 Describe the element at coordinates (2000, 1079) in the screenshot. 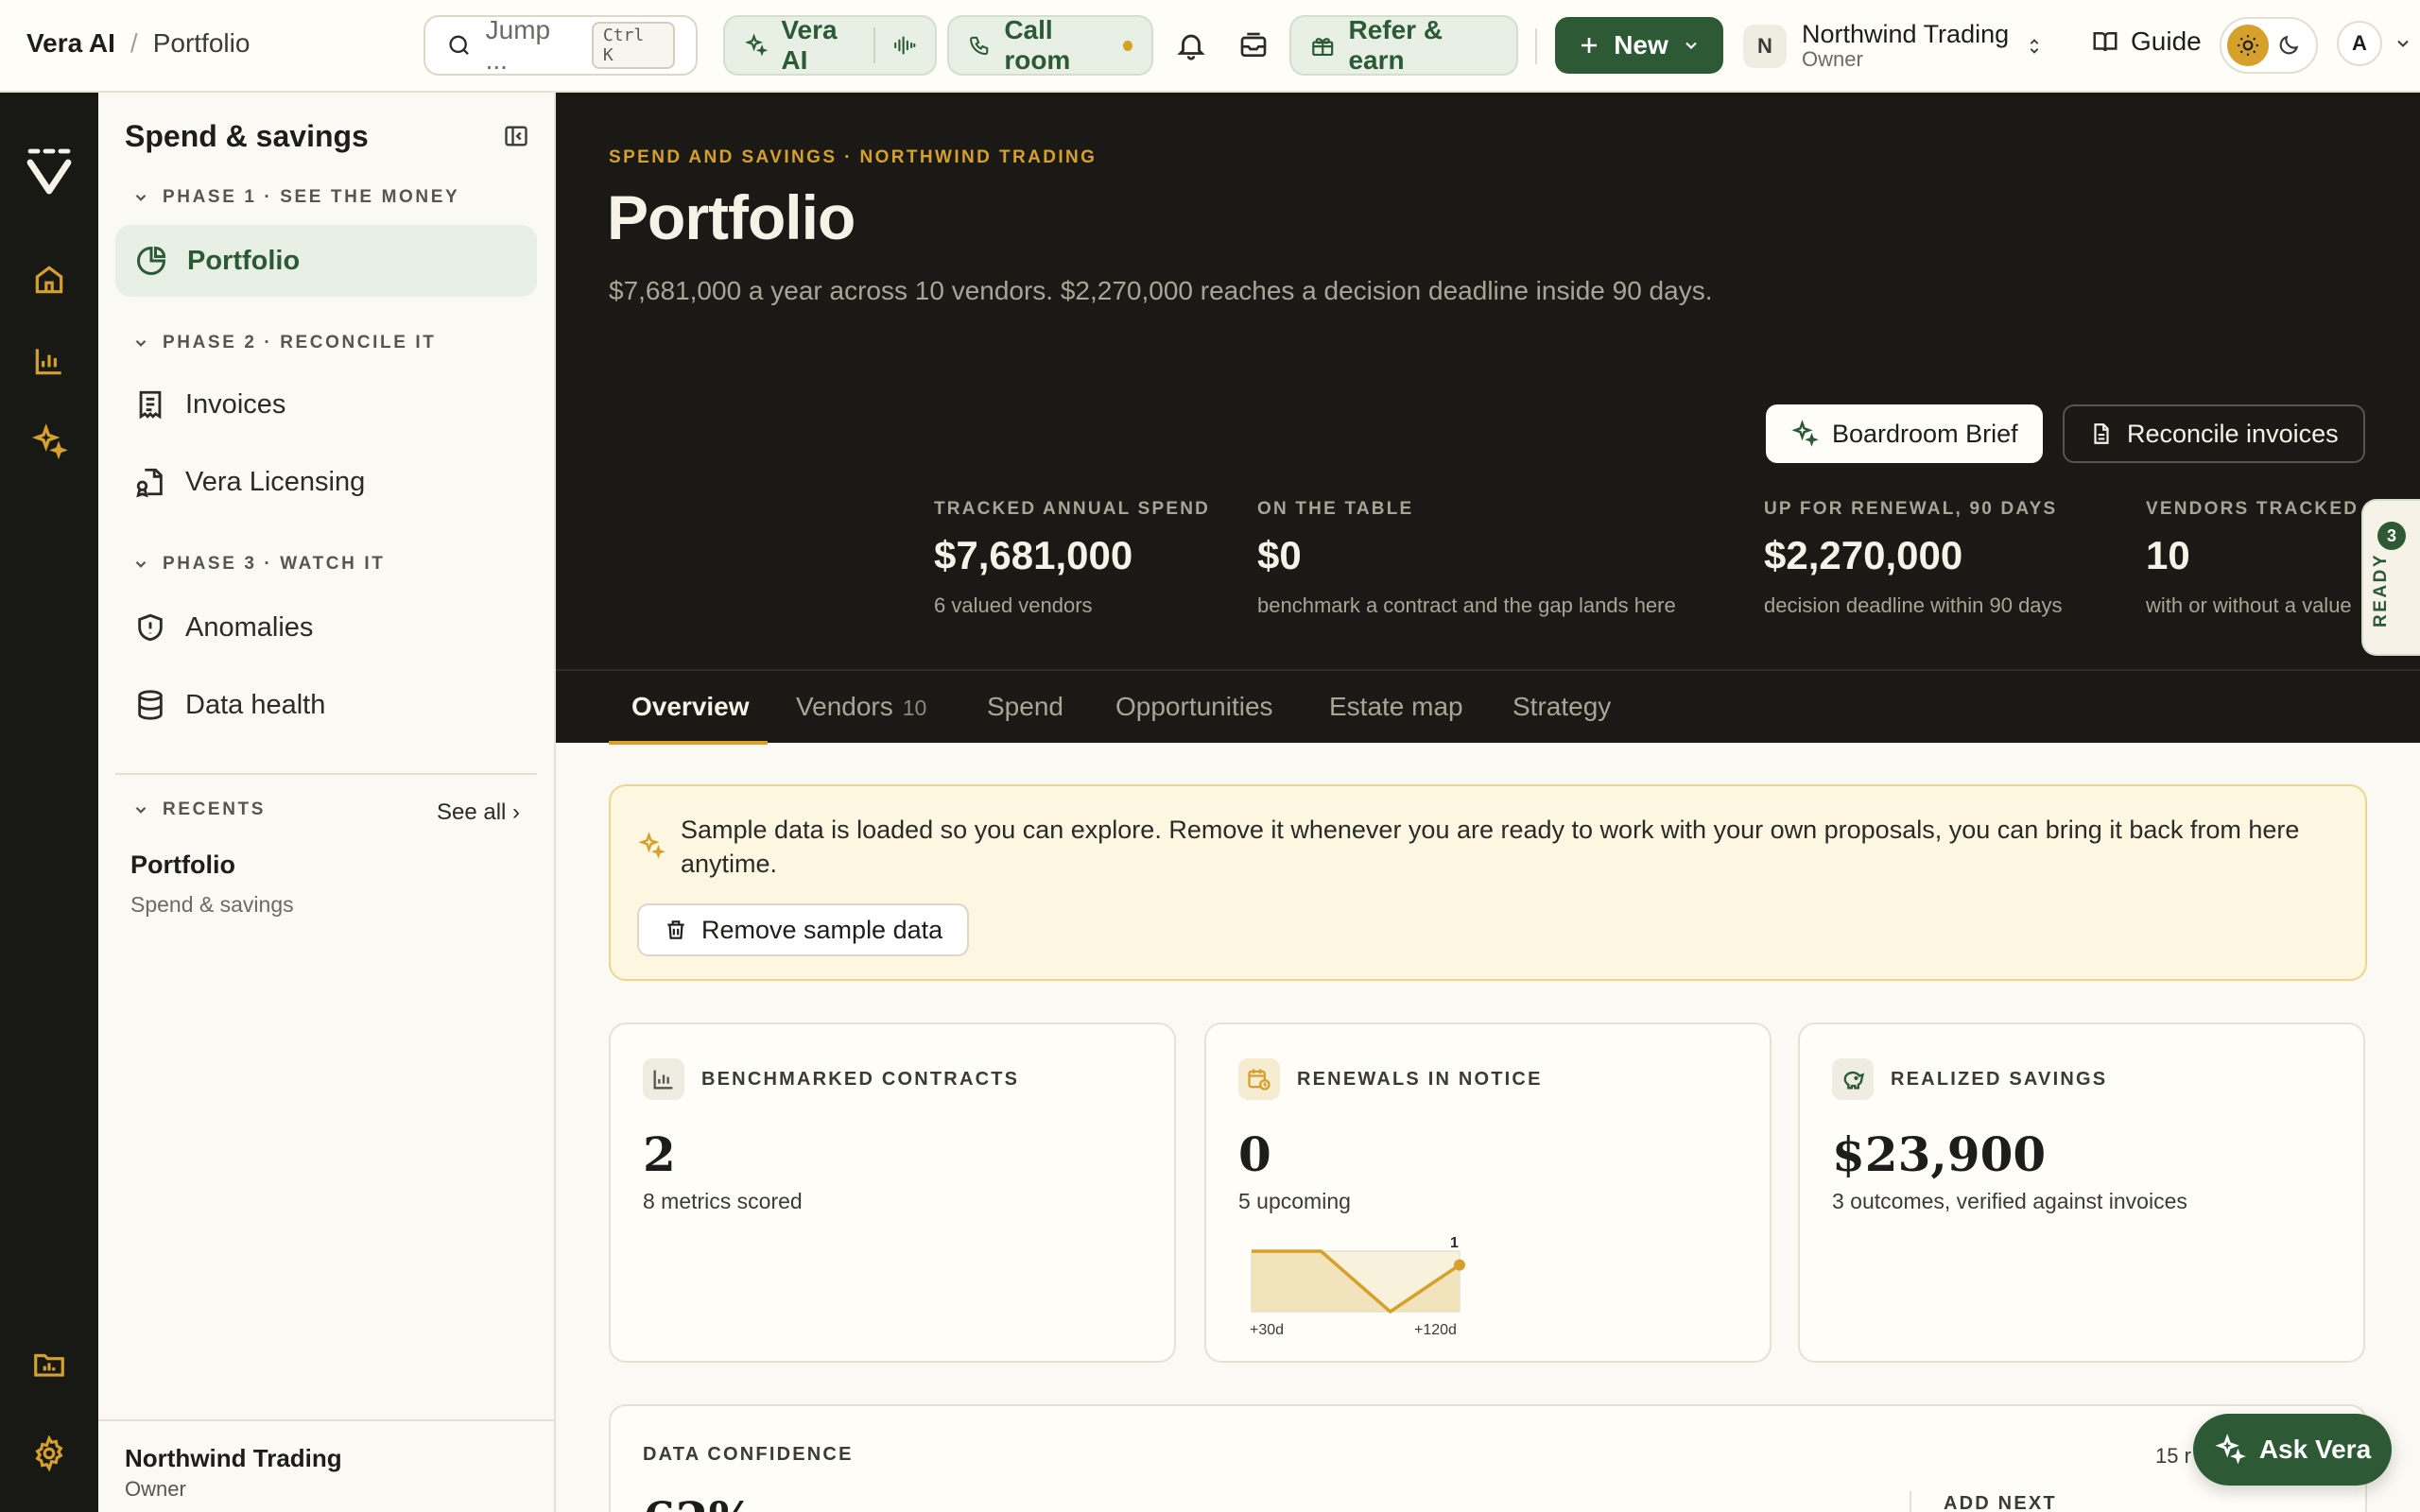

I see `card-label: REALIZED SAVINGS` at that location.